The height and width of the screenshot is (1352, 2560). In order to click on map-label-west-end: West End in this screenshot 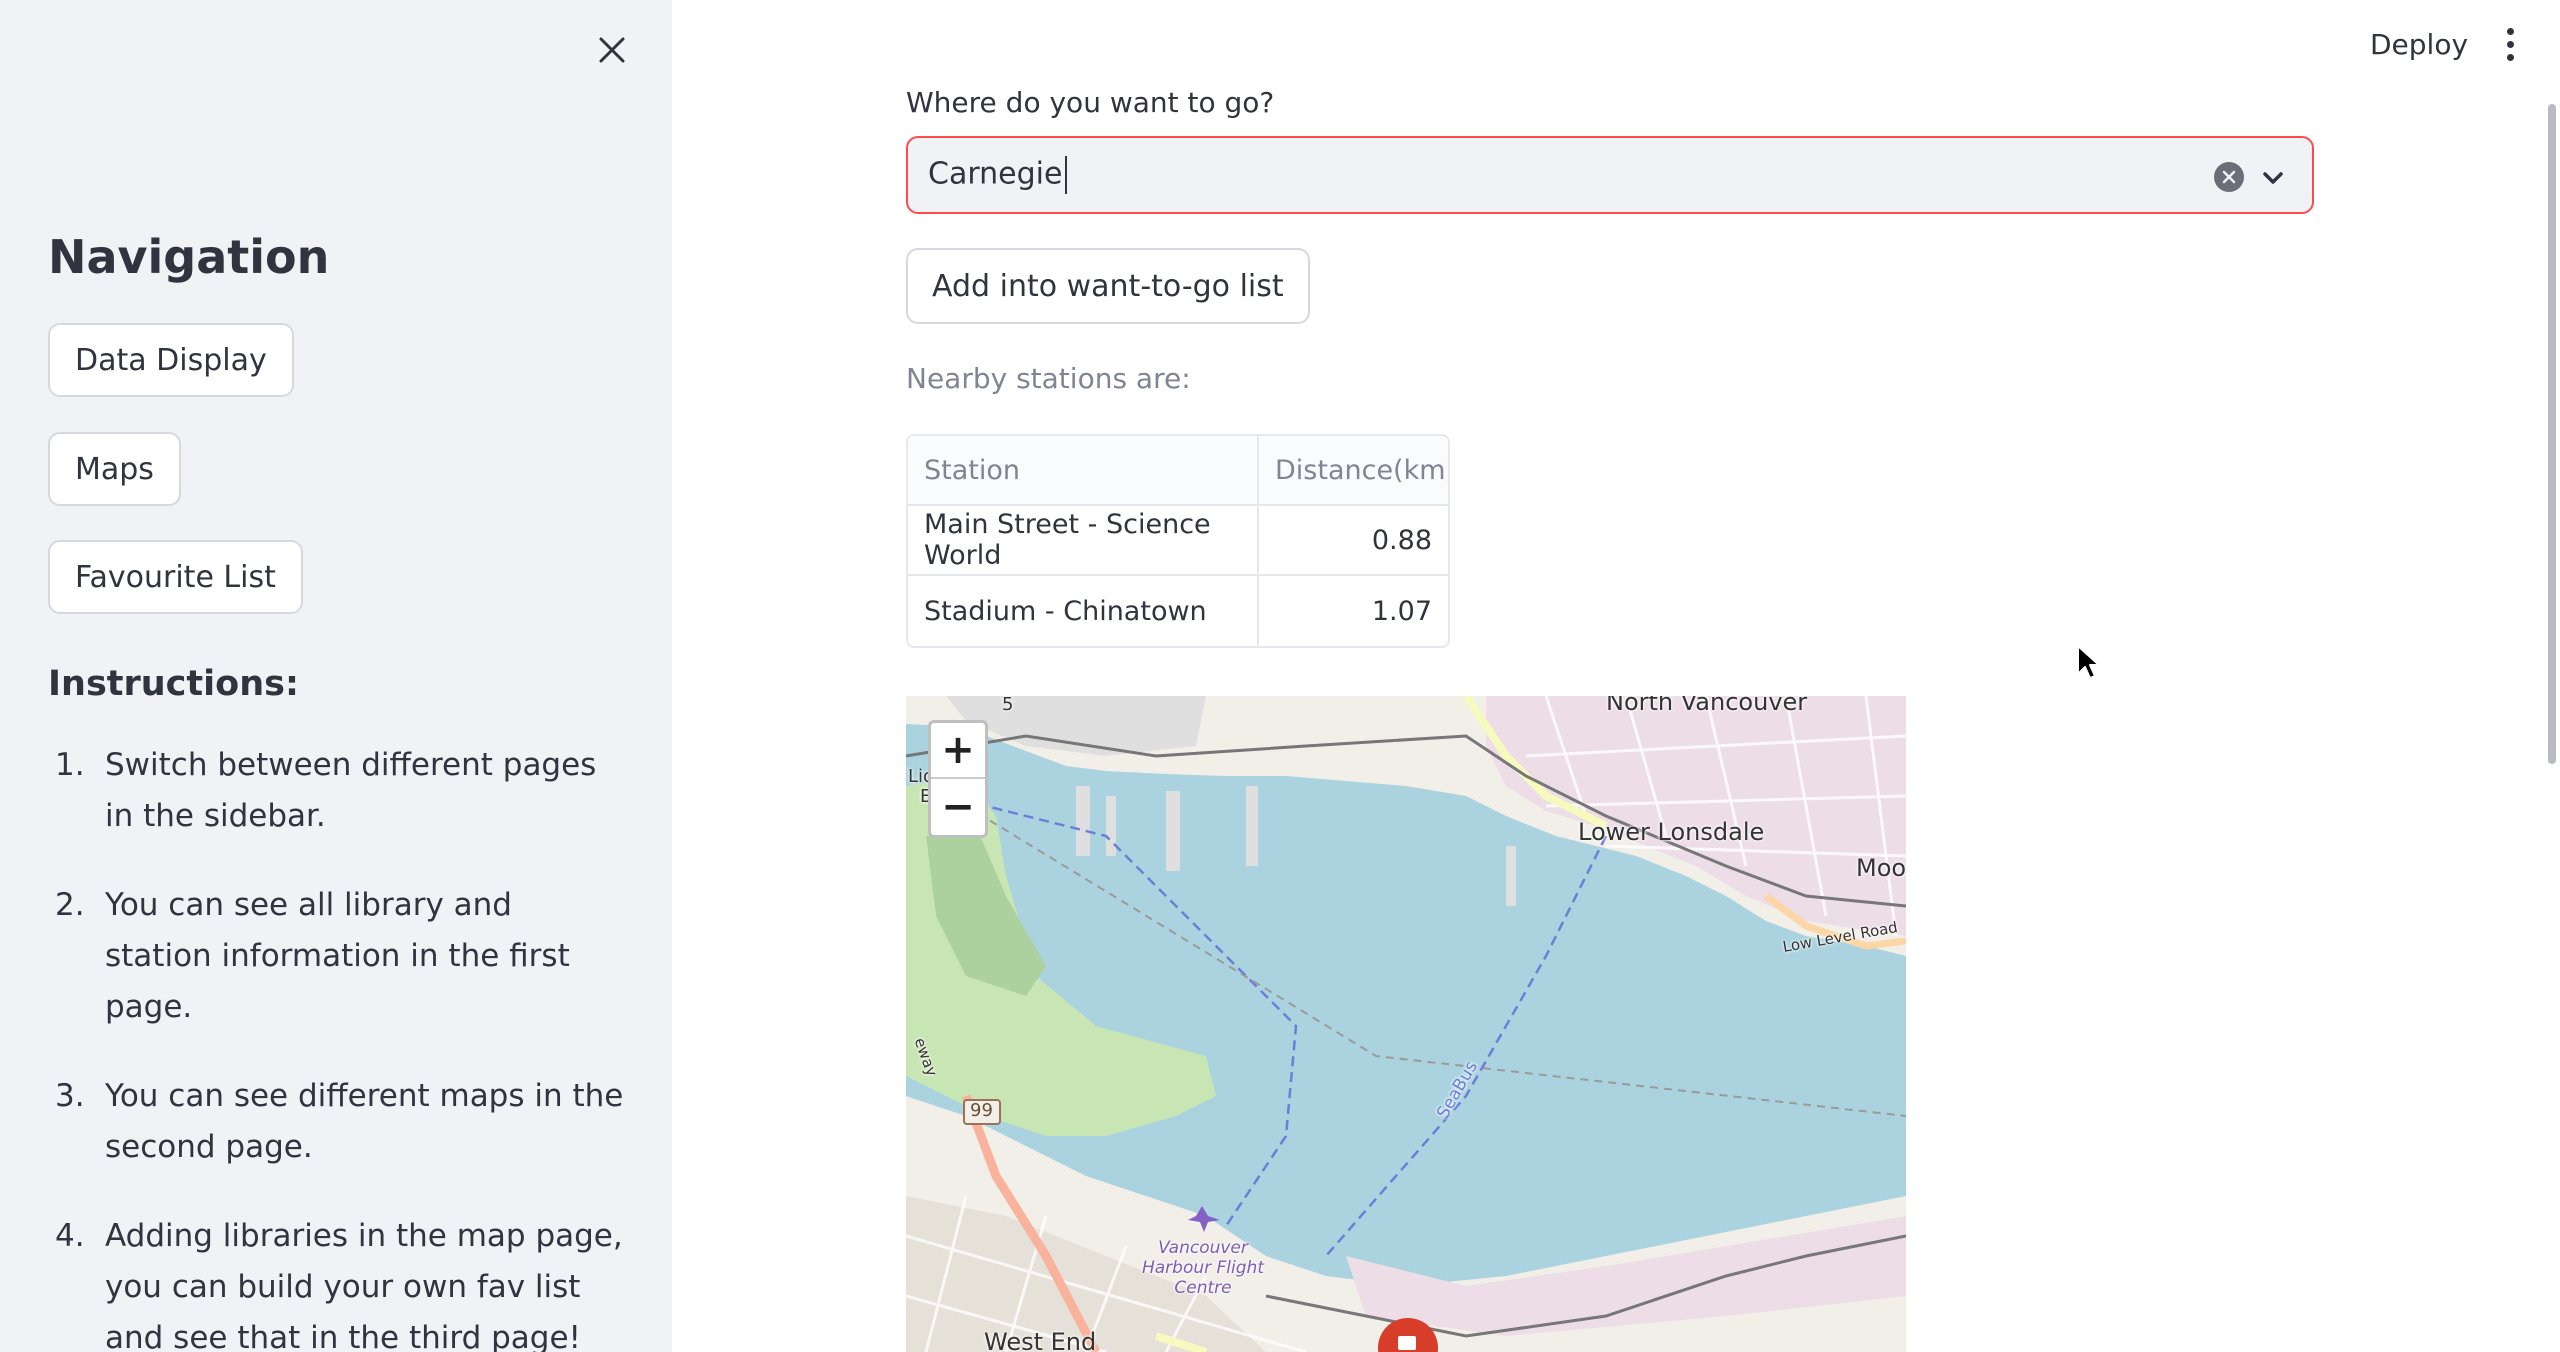, I will do `click(1040, 1340)`.